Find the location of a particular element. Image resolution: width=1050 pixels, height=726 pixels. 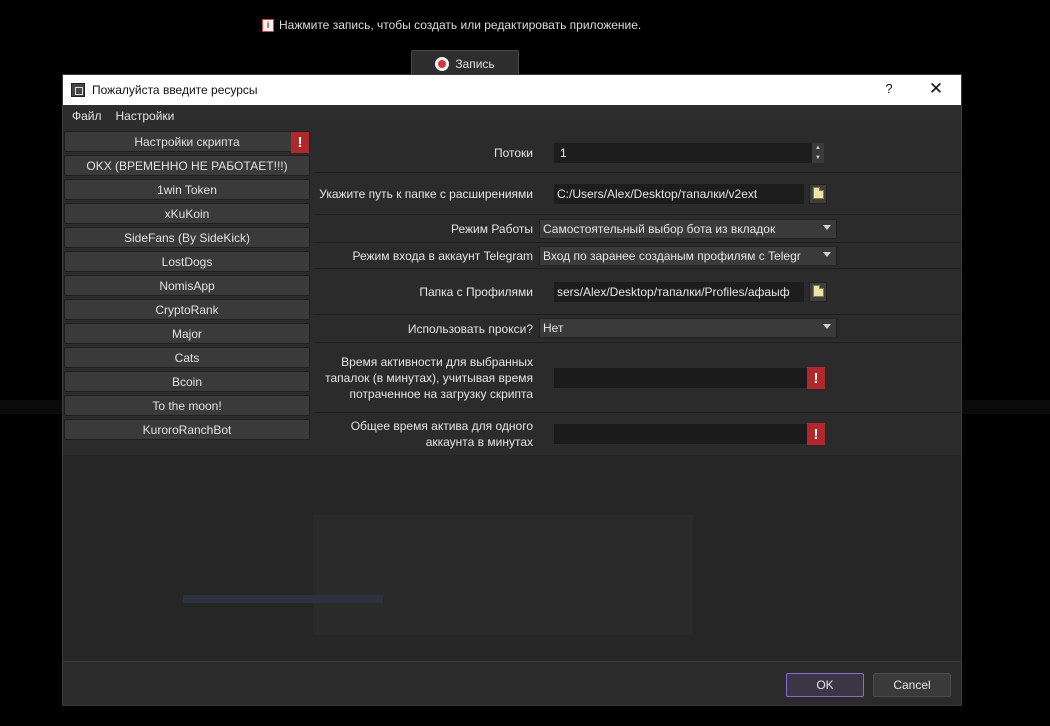

proxy-value: Нет is located at coordinates (553, 328).